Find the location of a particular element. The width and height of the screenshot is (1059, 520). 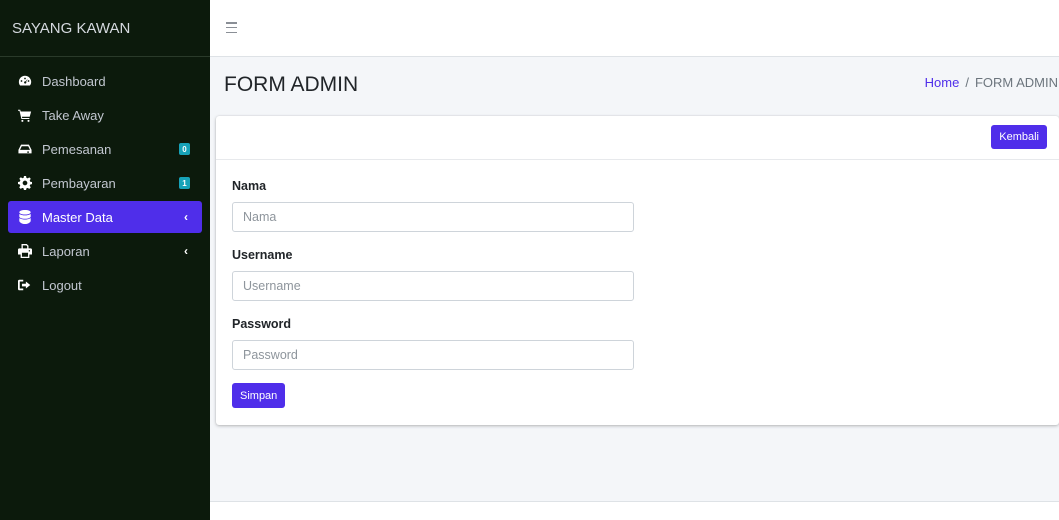

username-input is located at coordinates (433, 286).